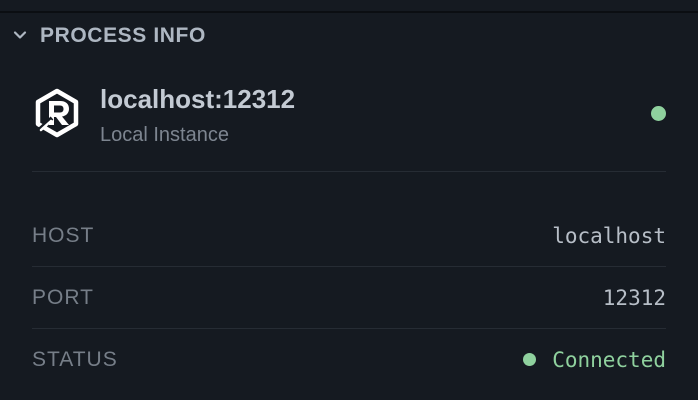 This screenshot has width=698, height=400. I want to click on redis-logo-icon, so click(57, 113).